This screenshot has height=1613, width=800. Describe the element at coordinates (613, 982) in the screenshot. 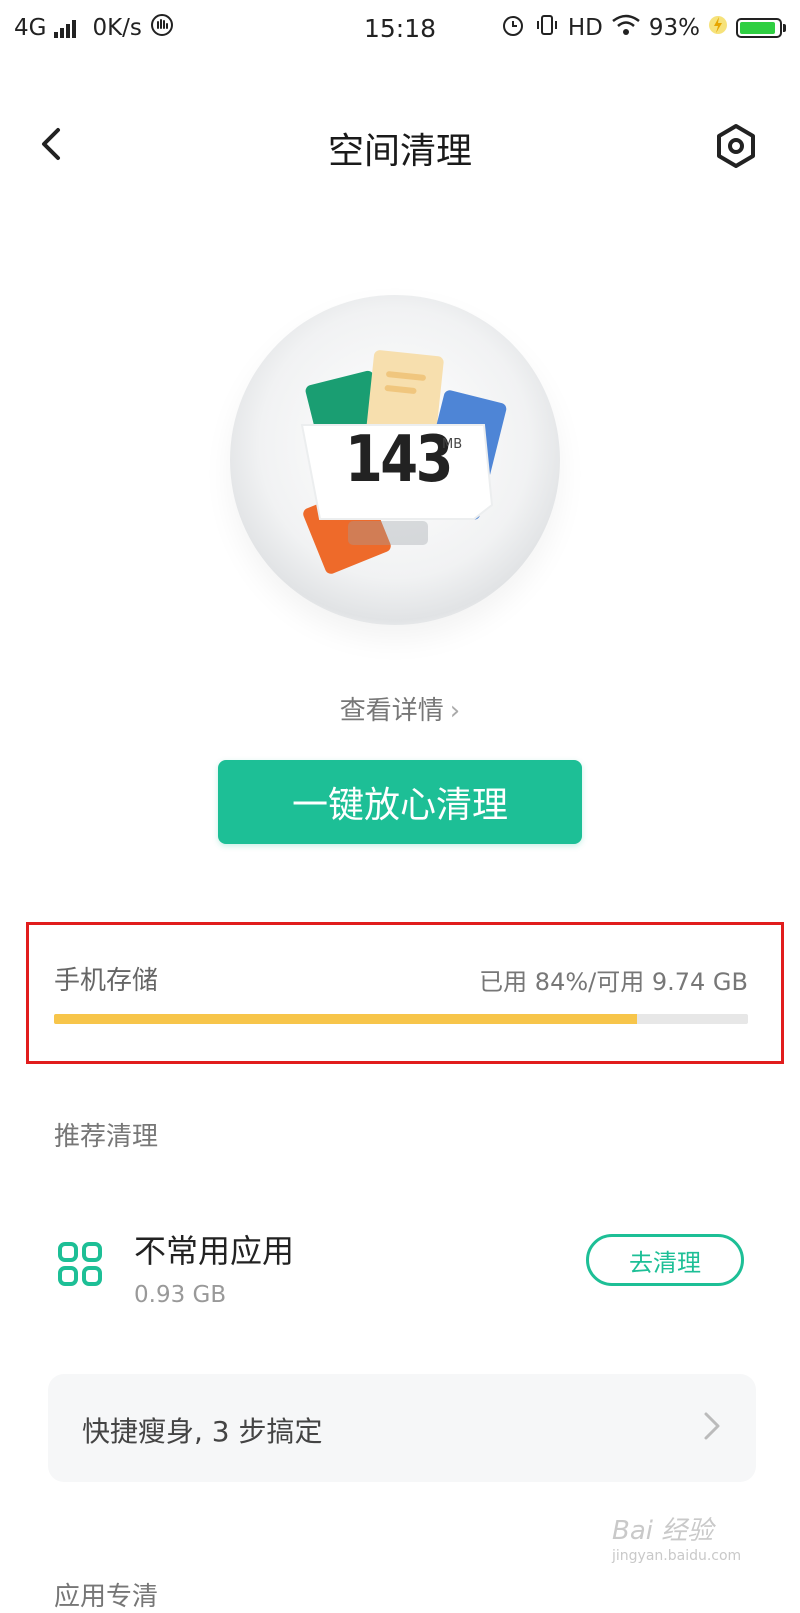

I see `storage-stats: 已用 84%/可用 9.74 GB` at that location.